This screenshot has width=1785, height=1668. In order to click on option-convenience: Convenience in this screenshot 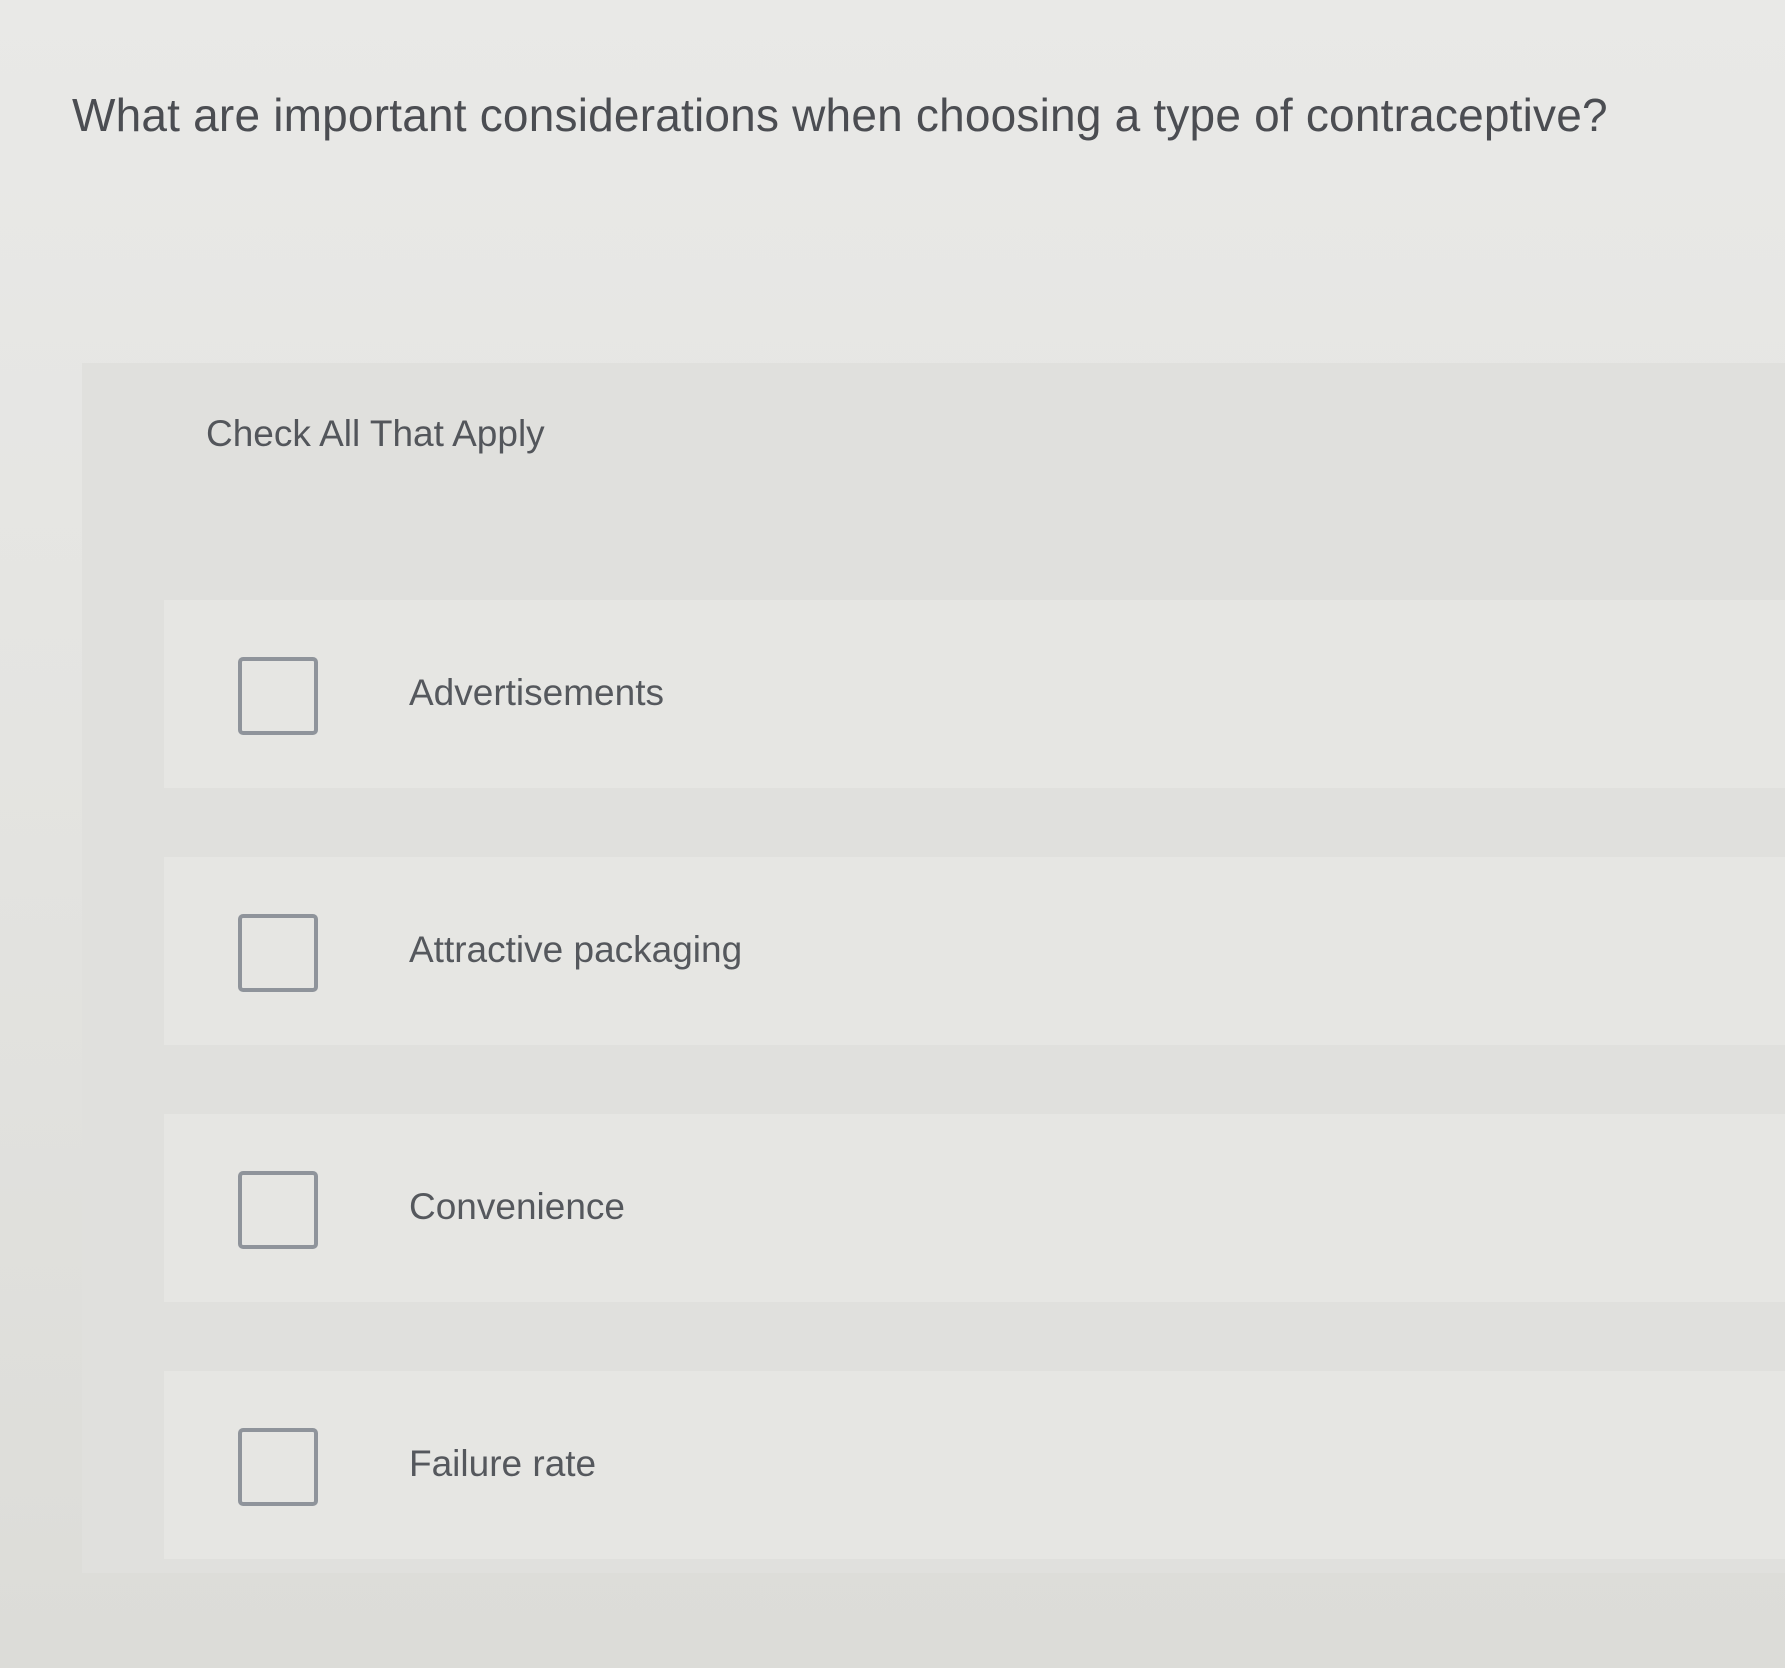, I will do `click(974, 1208)`.